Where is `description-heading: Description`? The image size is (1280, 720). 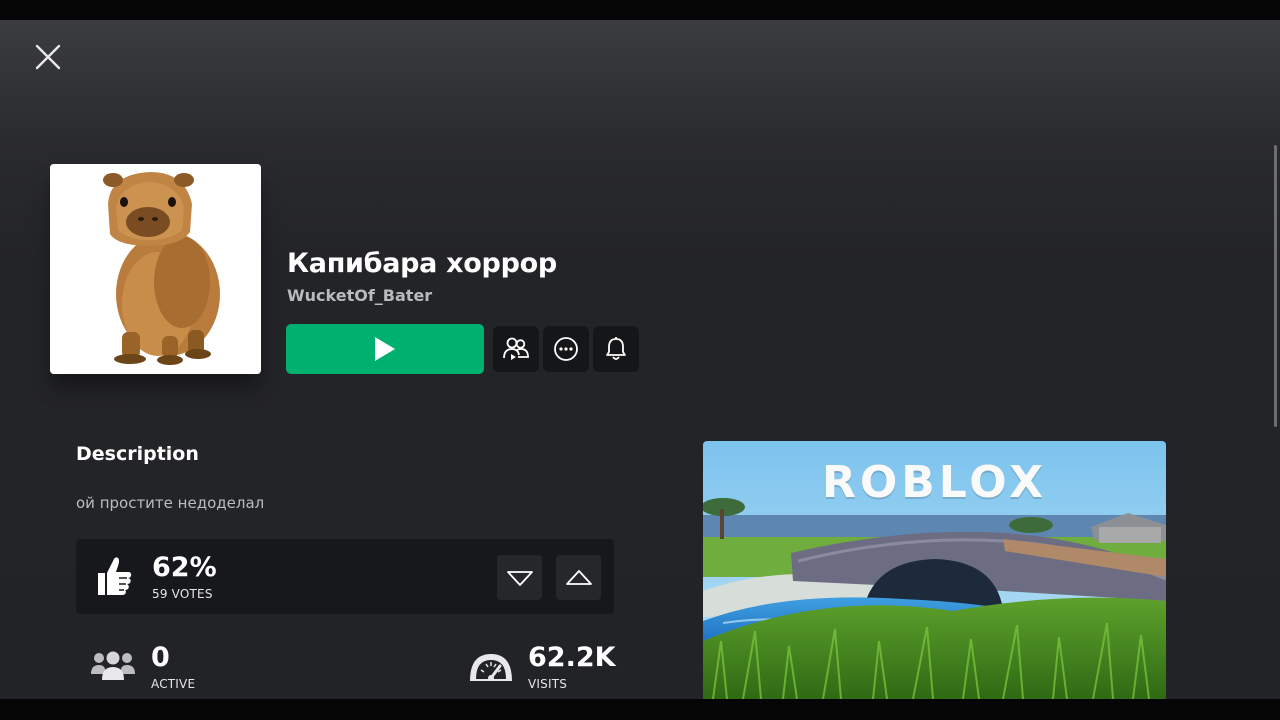 description-heading: Description is located at coordinates (137, 454).